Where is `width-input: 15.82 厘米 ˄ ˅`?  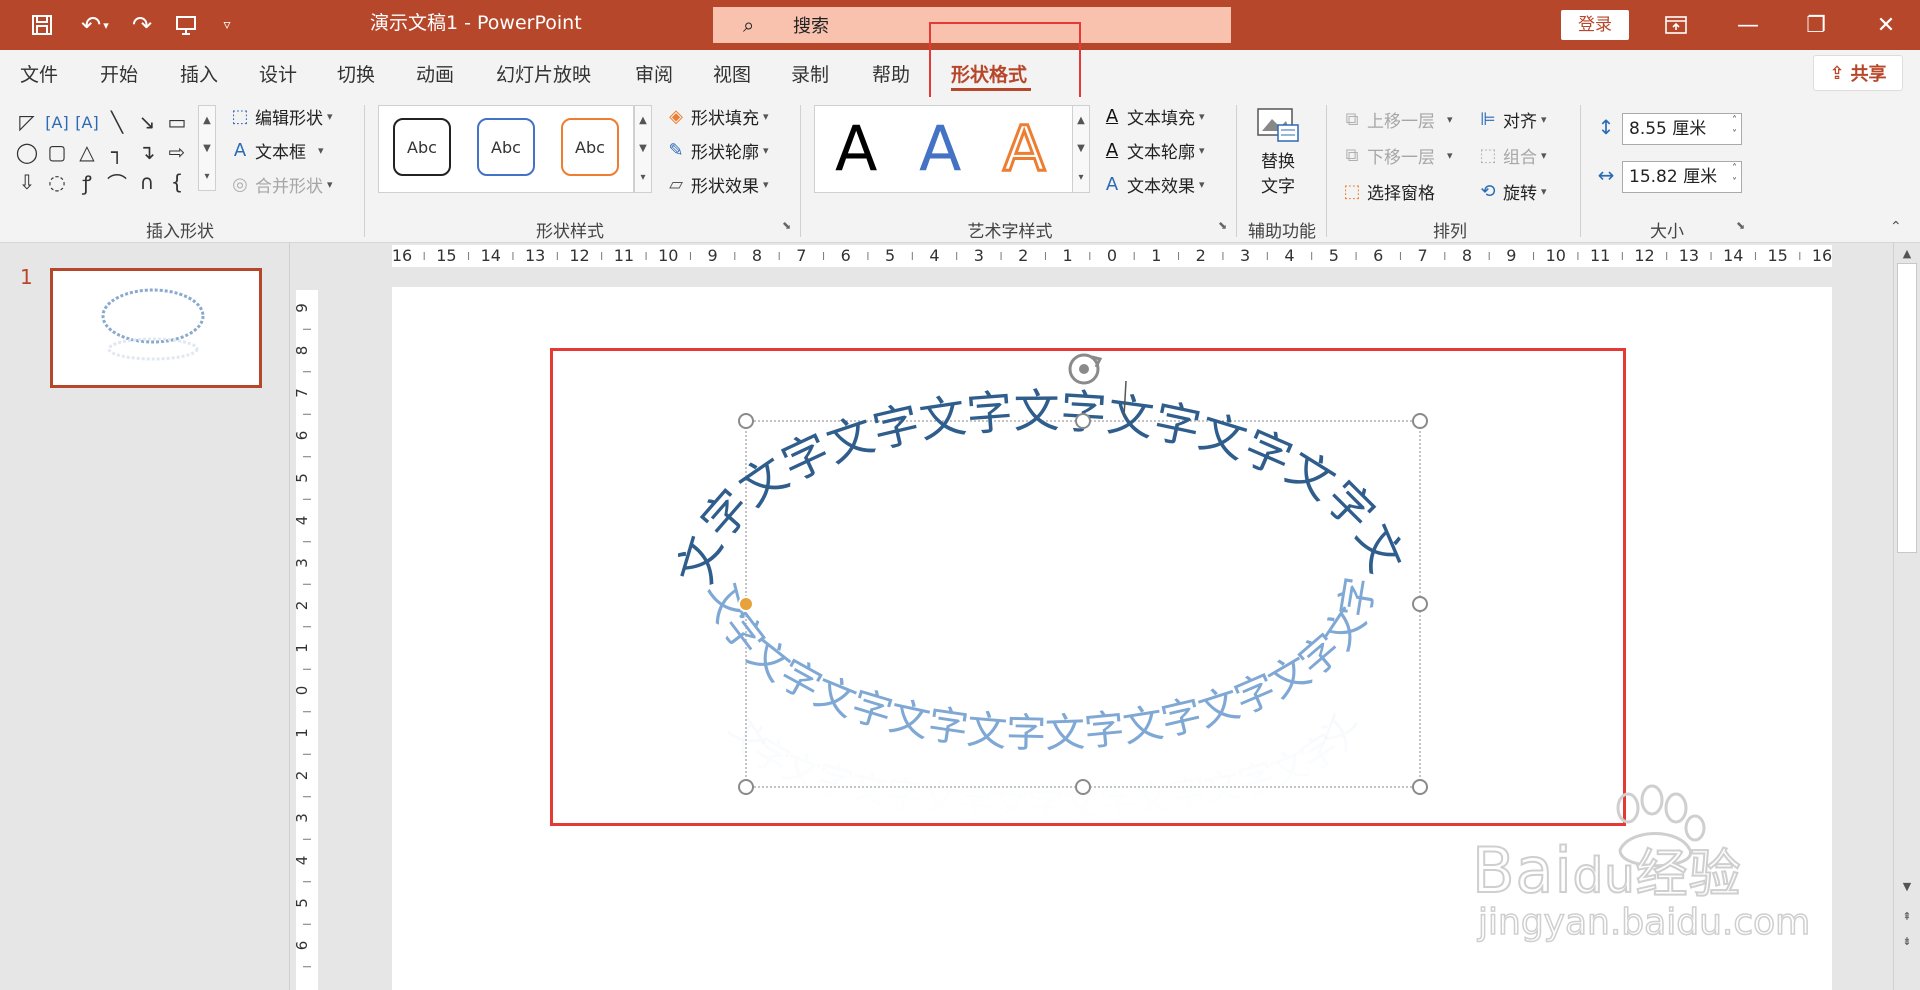 width-input: 15.82 厘米 ˄ ˅ is located at coordinates (1682, 177).